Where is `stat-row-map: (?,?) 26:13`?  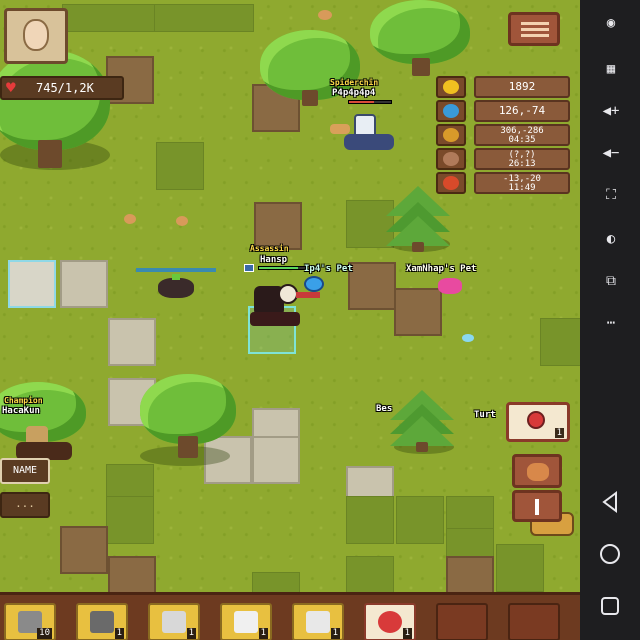 stat-row-map: (?,?) 26:13 is located at coordinates (504, 159).